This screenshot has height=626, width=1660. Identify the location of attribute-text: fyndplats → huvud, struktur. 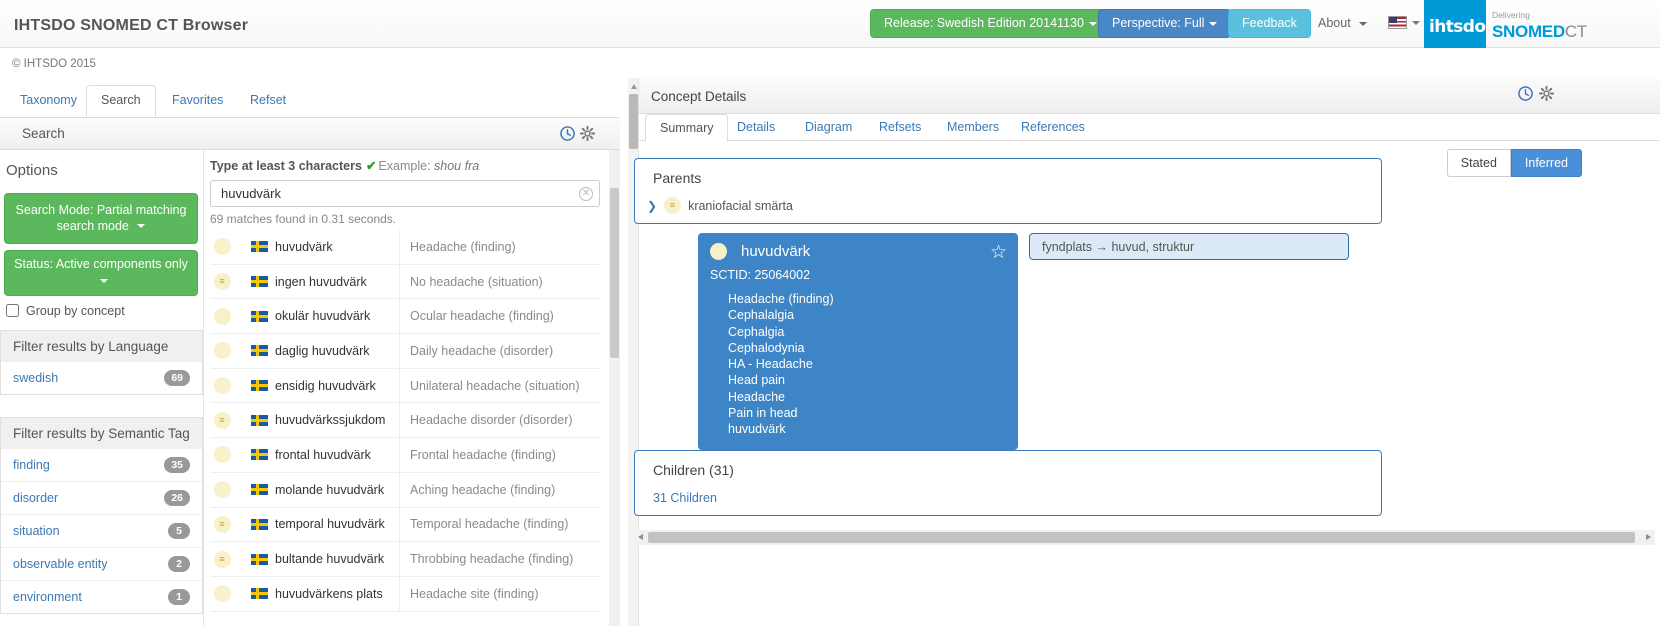
(1118, 246).